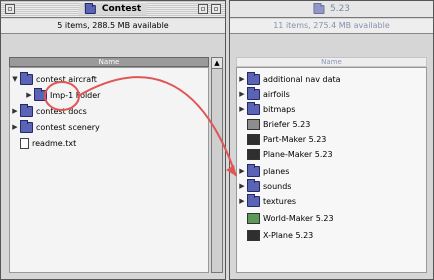 The image size is (434, 280). What do you see at coordinates (68, 127) in the screenshot?
I see `item-name: contest scenery` at bounding box center [68, 127].